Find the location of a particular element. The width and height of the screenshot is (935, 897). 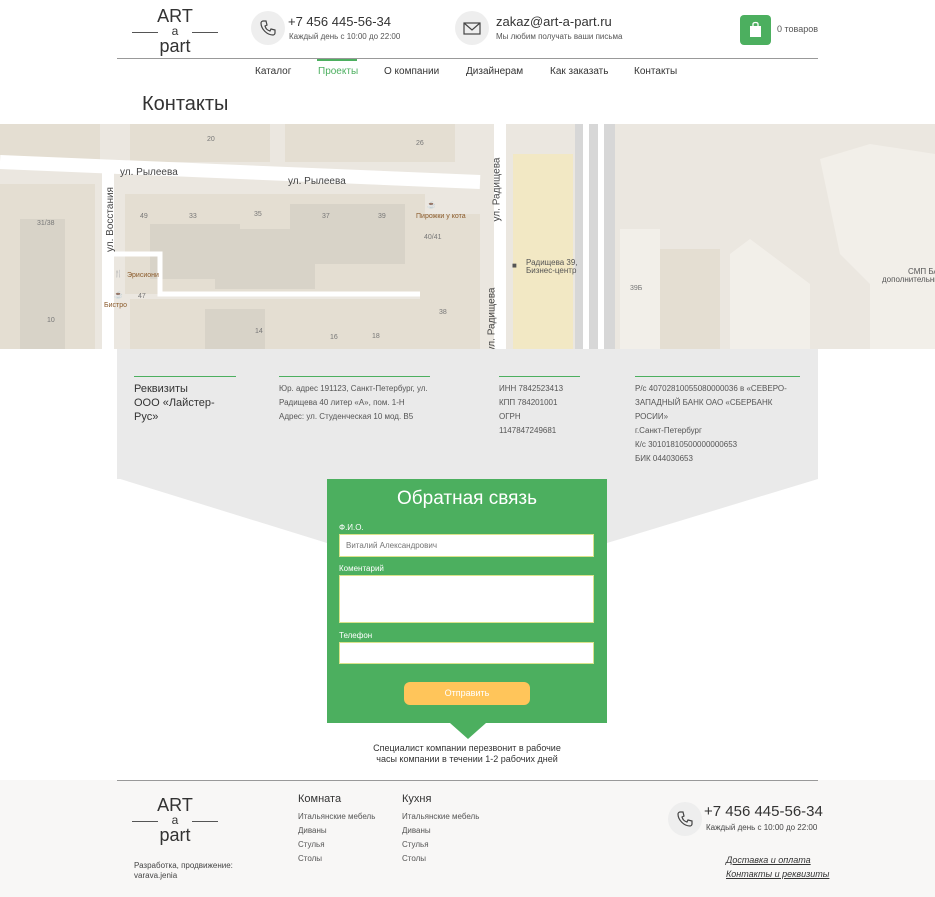

requisites-inn: ИНН 7842523413 is located at coordinates (531, 388).